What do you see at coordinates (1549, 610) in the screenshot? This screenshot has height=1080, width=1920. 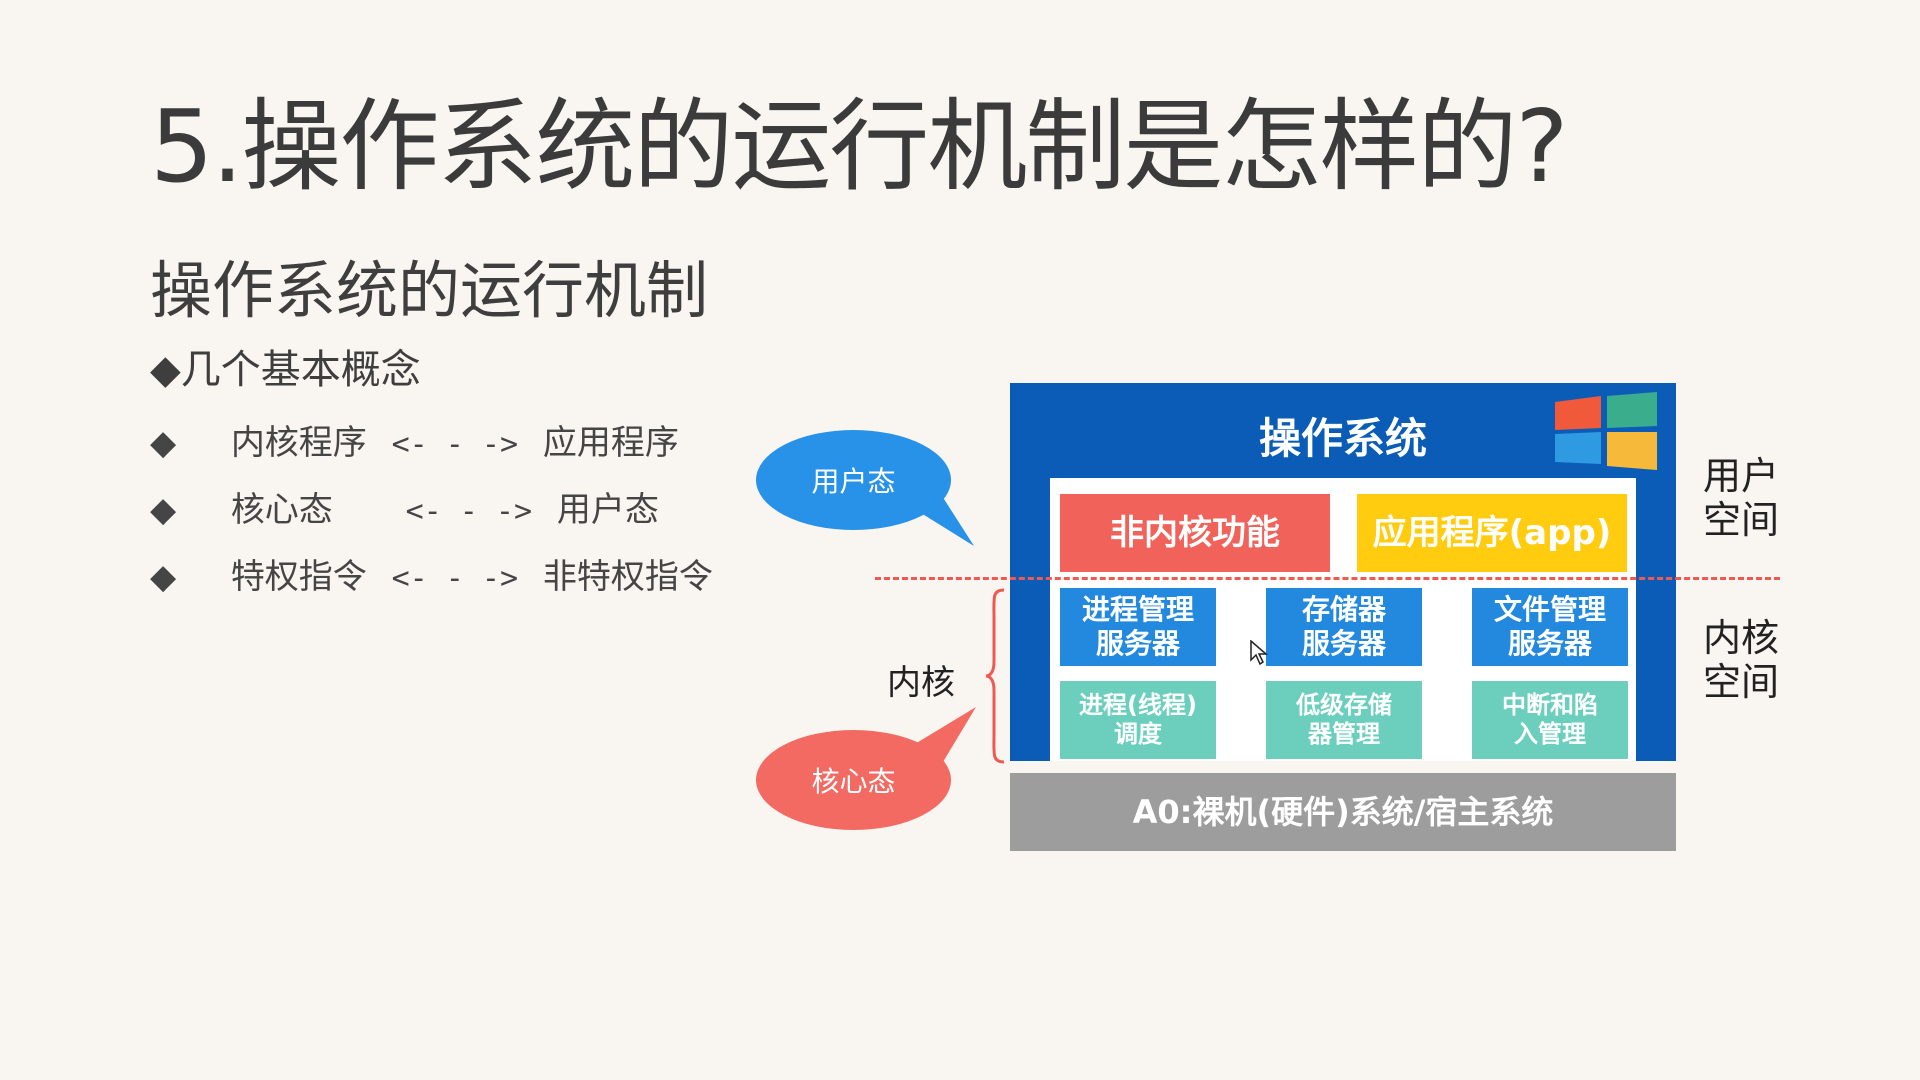 I see `box-line: 文件管理` at bounding box center [1549, 610].